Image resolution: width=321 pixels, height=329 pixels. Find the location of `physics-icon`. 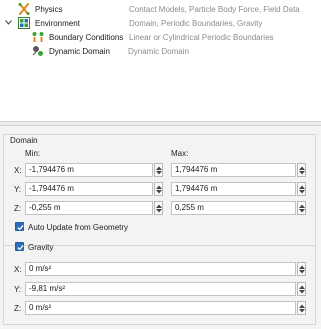

physics-icon is located at coordinates (24, 9).